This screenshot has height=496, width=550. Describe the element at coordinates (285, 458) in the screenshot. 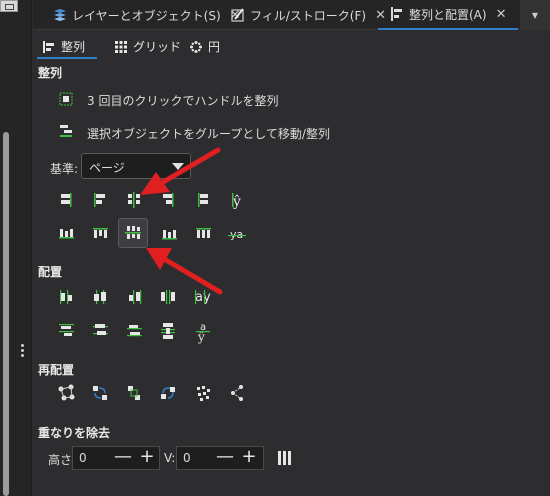

I see `remove-overlaps-button` at that location.